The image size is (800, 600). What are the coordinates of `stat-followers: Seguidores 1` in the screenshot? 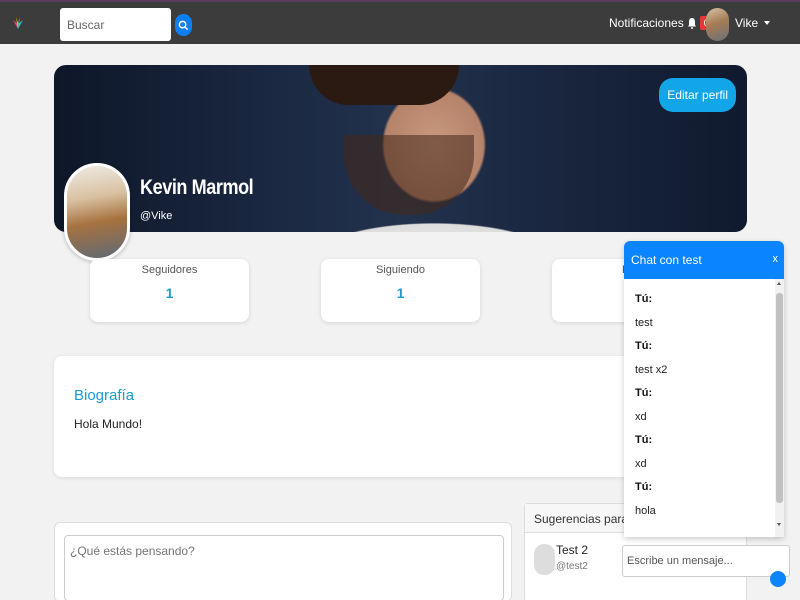 It's located at (169, 290).